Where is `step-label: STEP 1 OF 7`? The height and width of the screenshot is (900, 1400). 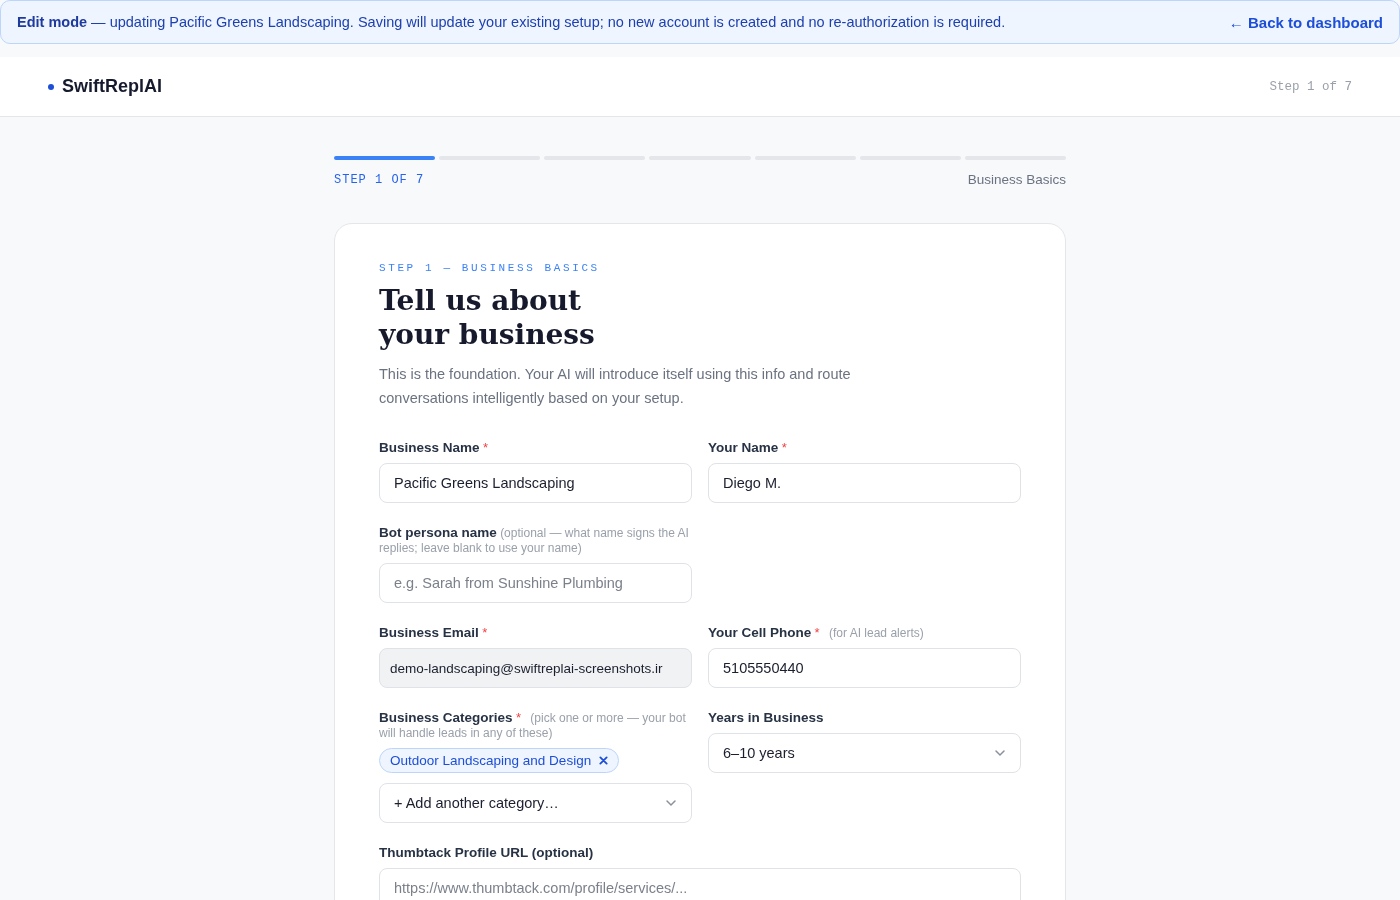
step-label: STEP 1 OF 7 is located at coordinates (379, 179).